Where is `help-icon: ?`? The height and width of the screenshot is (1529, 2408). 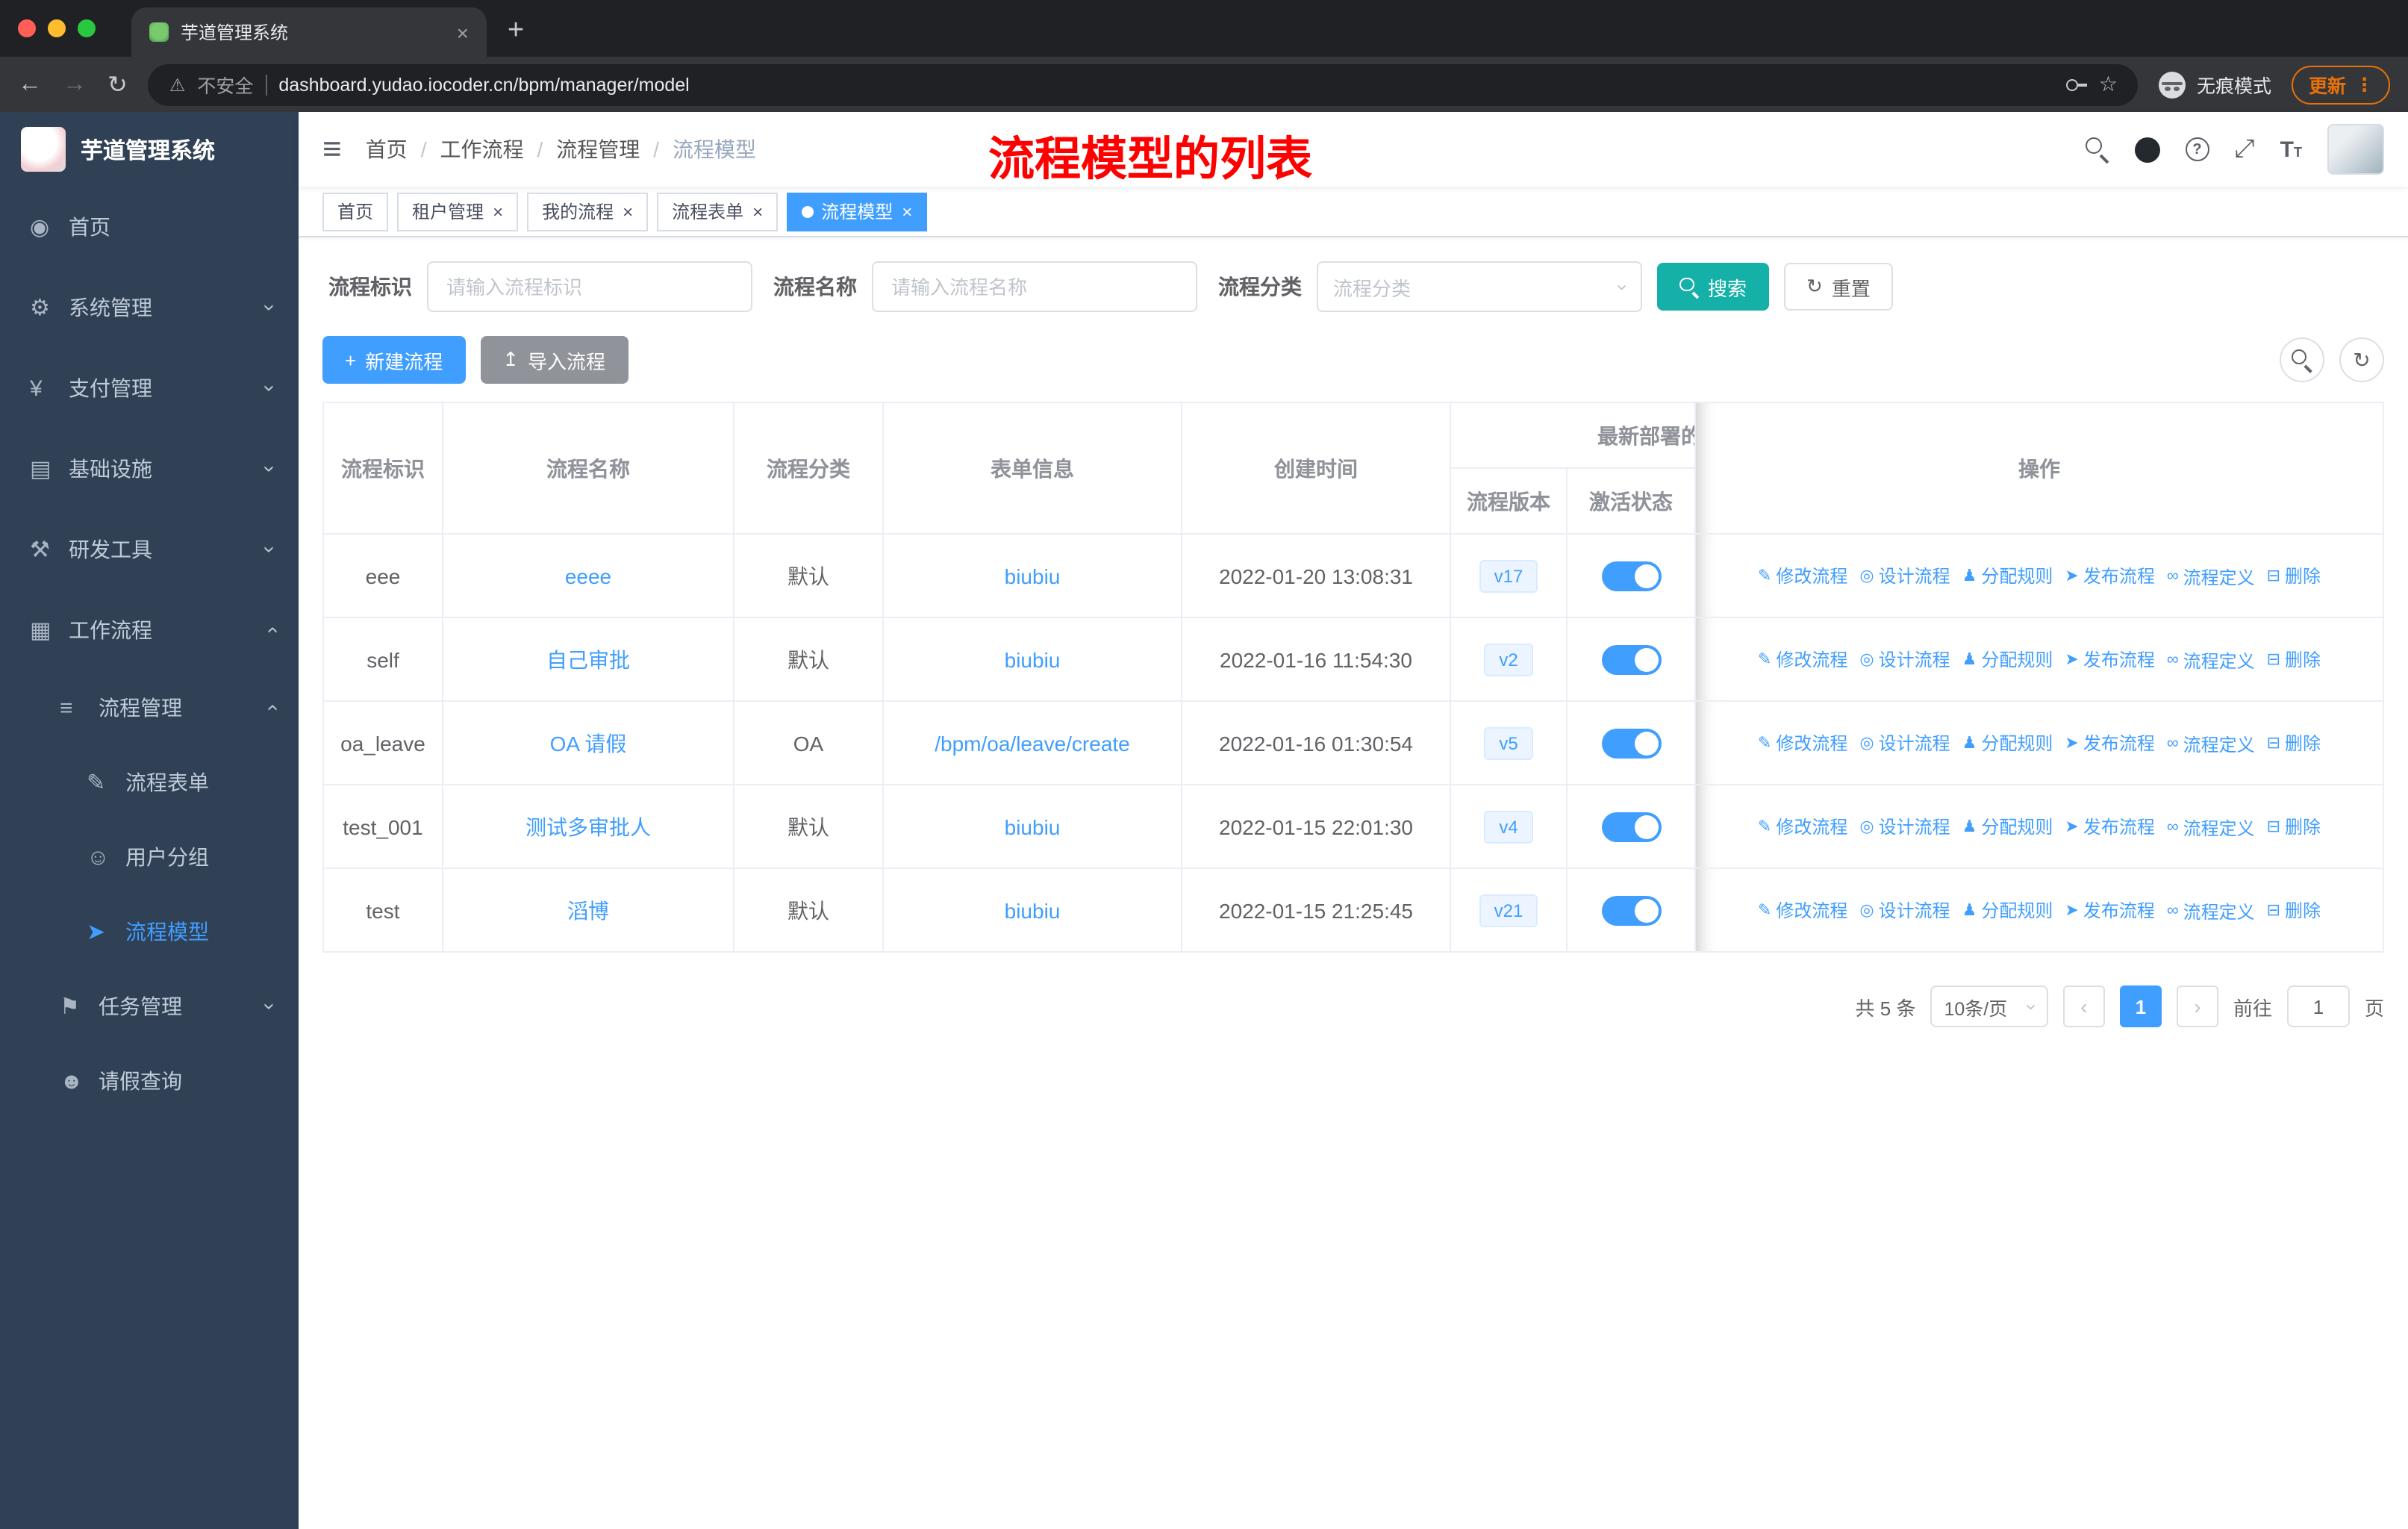 help-icon: ? is located at coordinates (2197, 149).